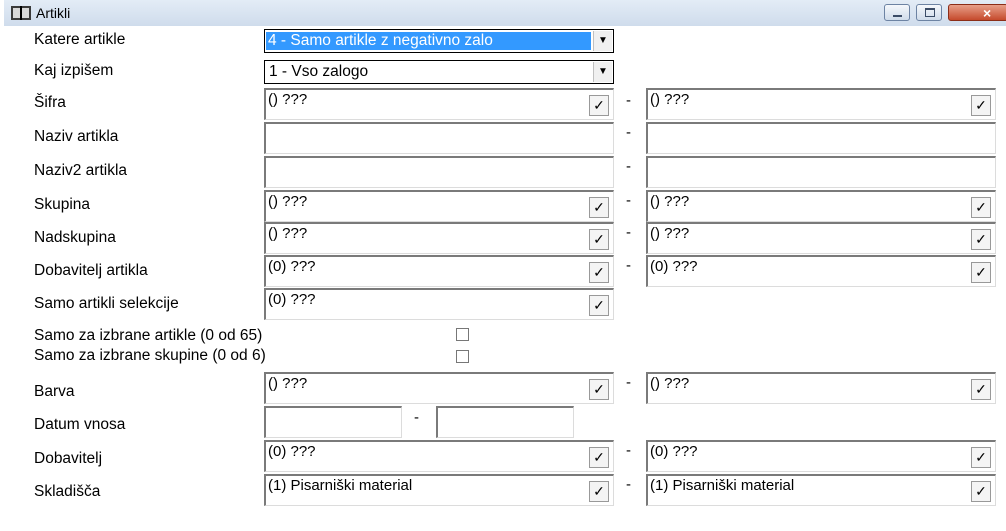 This screenshot has width=1006, height=531. Describe the element at coordinates (74, 70) in the screenshot. I see `kaj-izpisem-label: Kaj izpišem` at that location.